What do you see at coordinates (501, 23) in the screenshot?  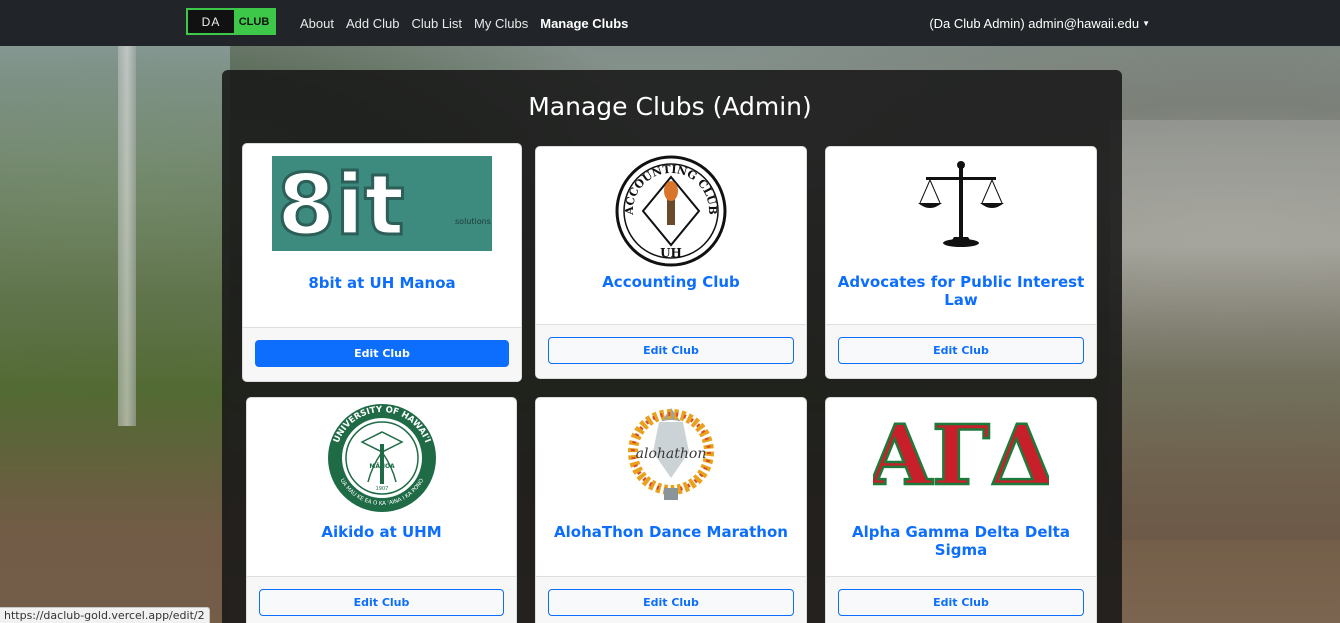 I see `nav-link-my-clubs: My Clubs` at bounding box center [501, 23].